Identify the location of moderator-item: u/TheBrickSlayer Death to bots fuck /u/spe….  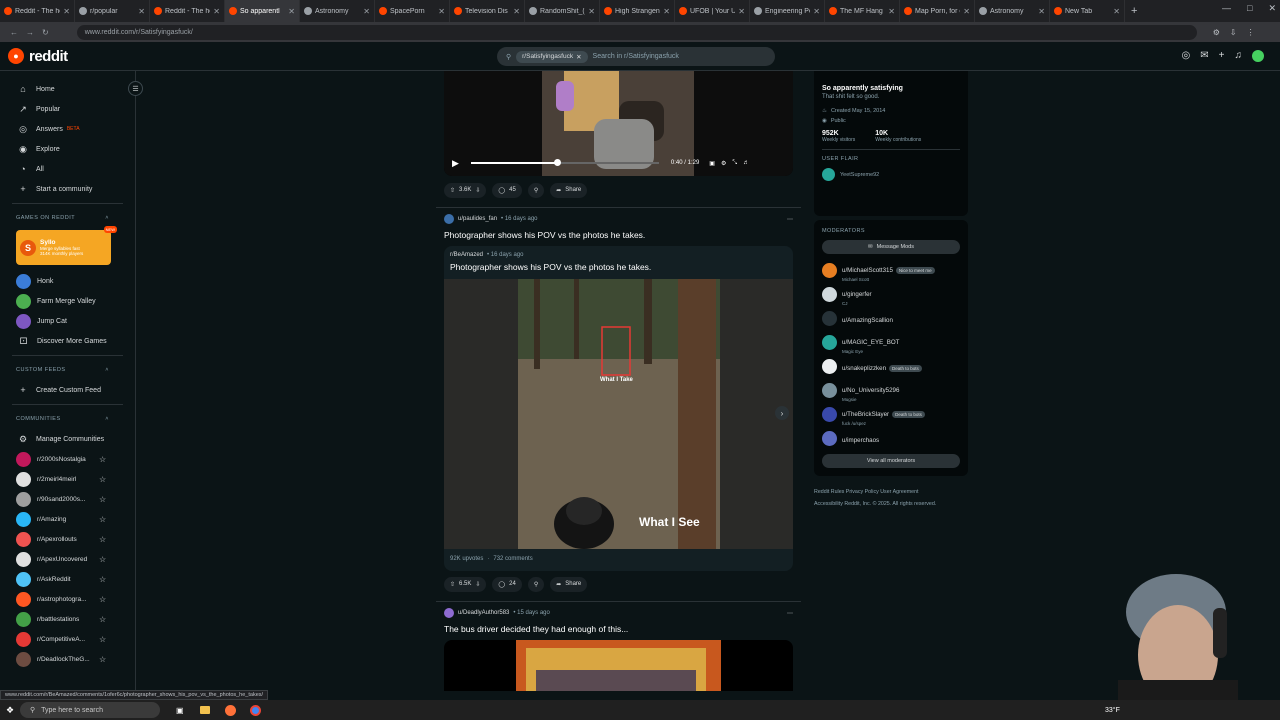
(891, 414).